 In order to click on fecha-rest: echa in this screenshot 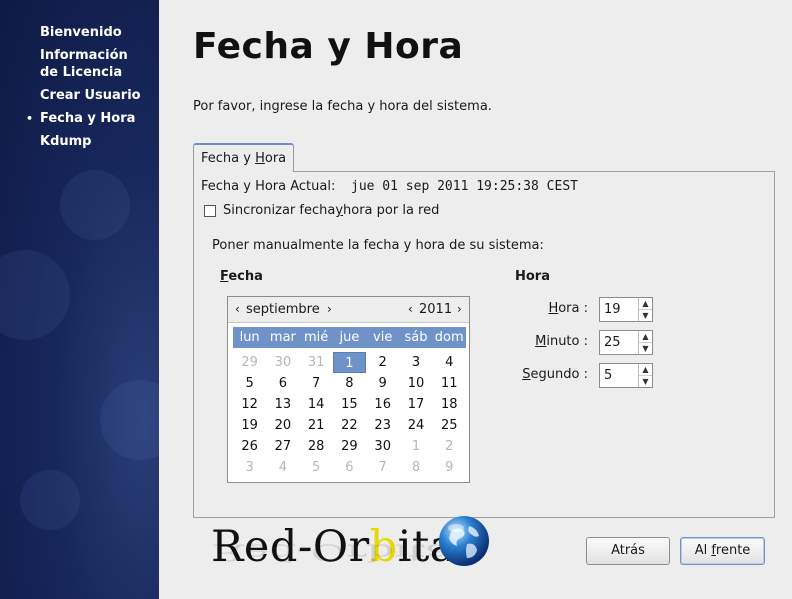, I will do `click(245, 276)`.